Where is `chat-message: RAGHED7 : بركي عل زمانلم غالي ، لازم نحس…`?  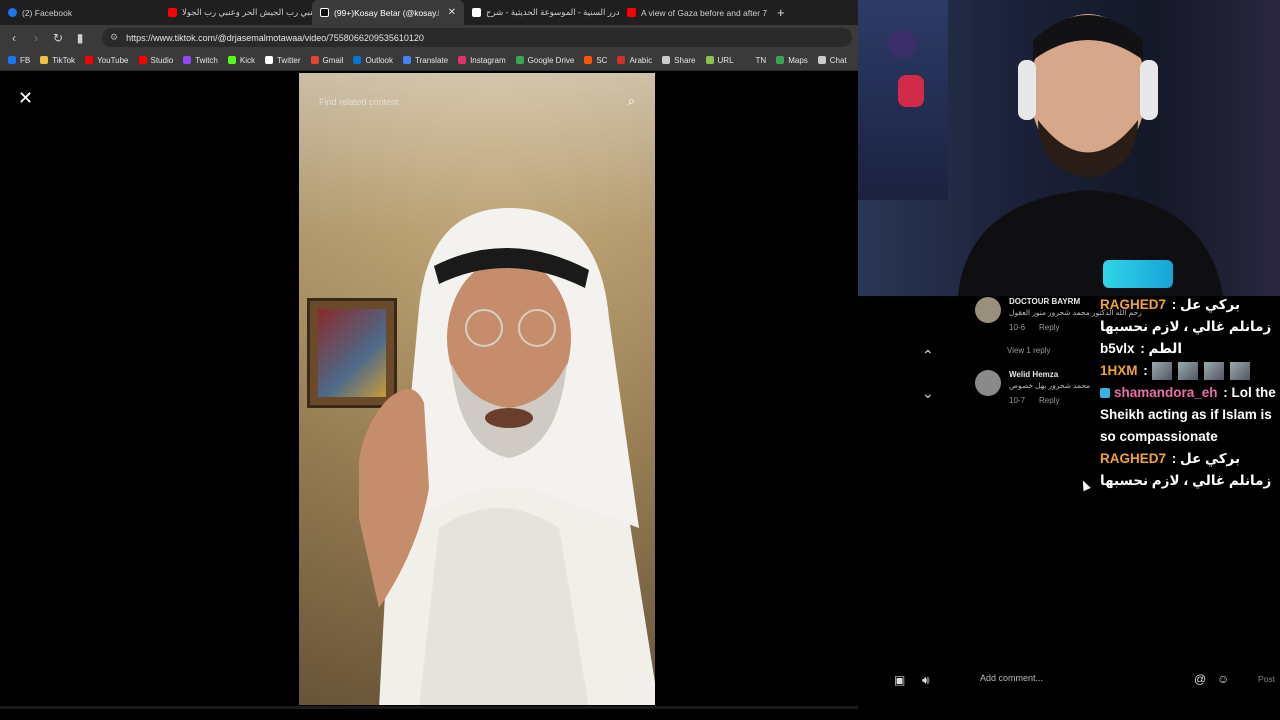 chat-message: RAGHED7 : بركي عل زمانلم غالي ، لازم نحس… is located at coordinates (1186, 315).